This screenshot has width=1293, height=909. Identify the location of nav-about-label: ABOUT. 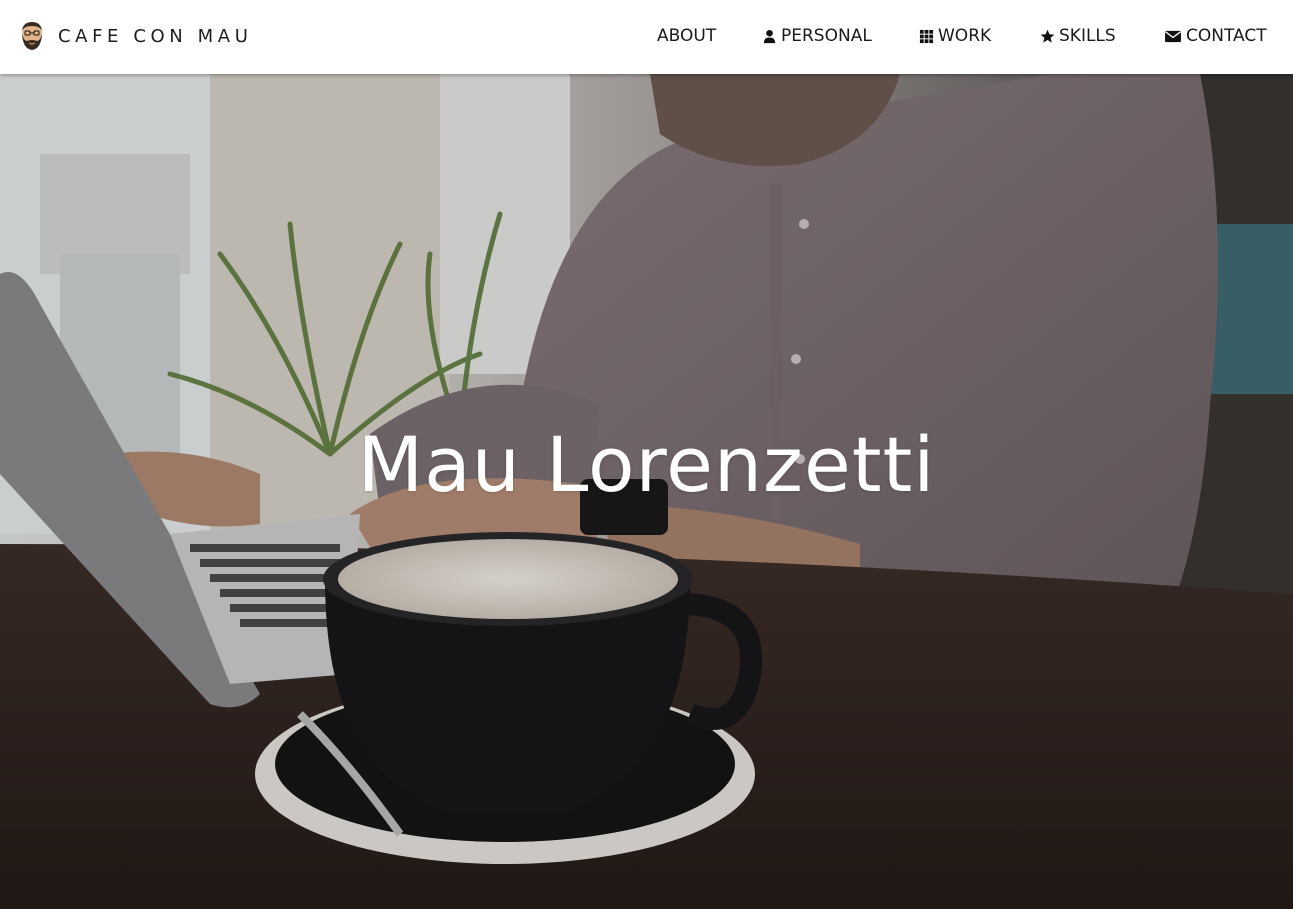
(687, 36).